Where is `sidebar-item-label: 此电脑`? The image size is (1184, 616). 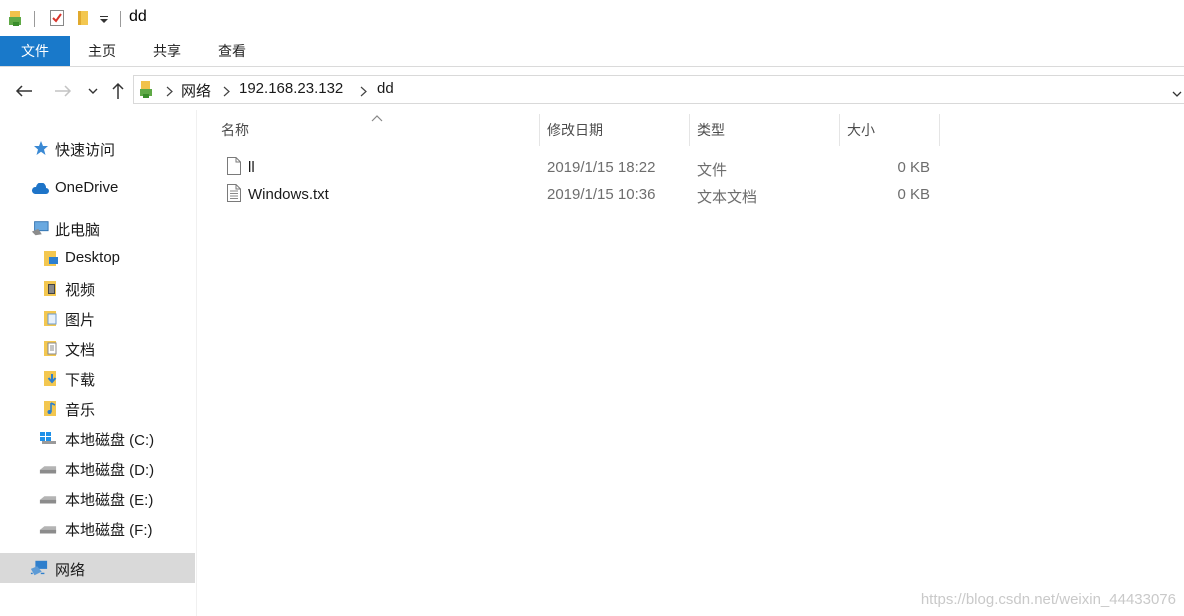
sidebar-item-label: 此电脑 is located at coordinates (78, 230).